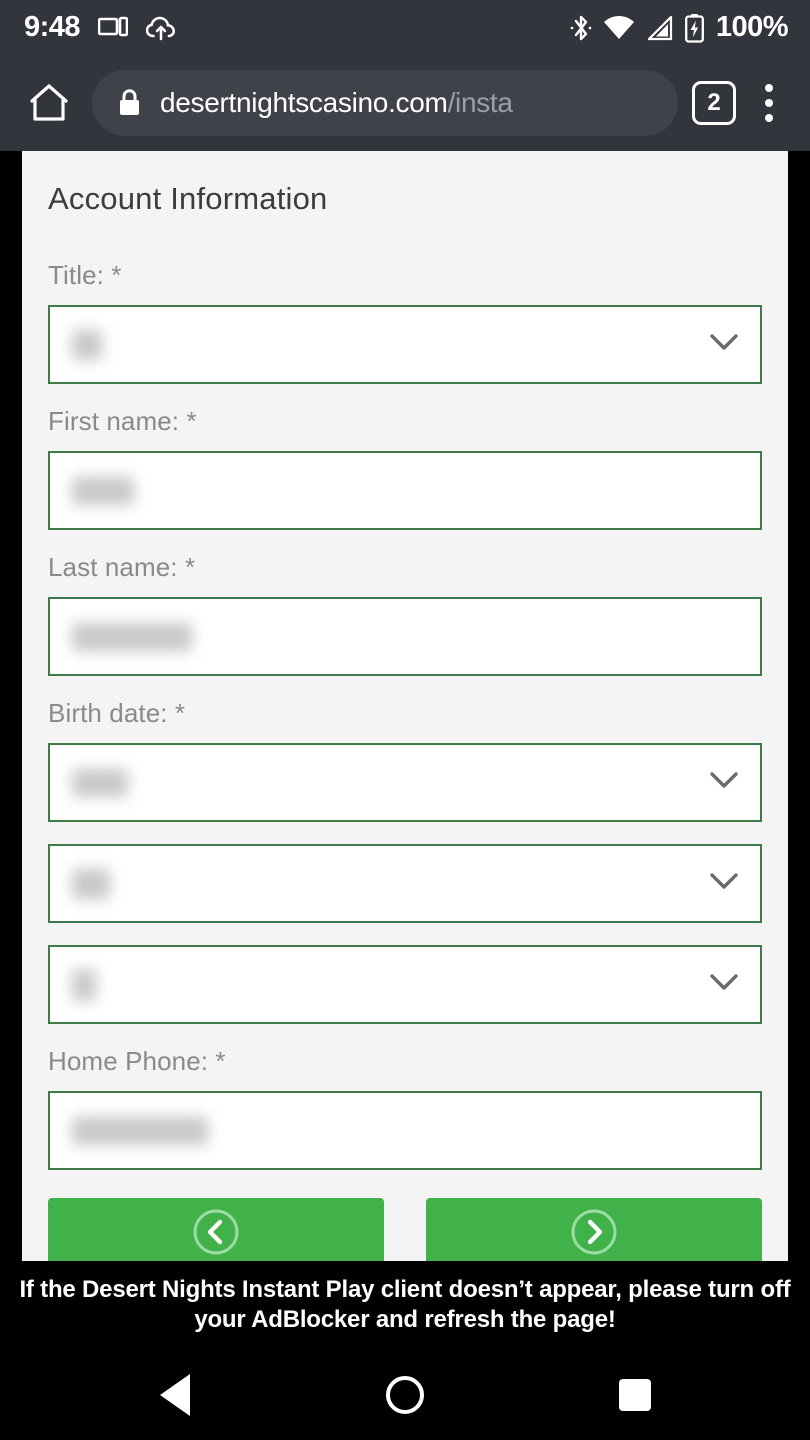  What do you see at coordinates (49, 103) in the screenshot?
I see `home-icon` at bounding box center [49, 103].